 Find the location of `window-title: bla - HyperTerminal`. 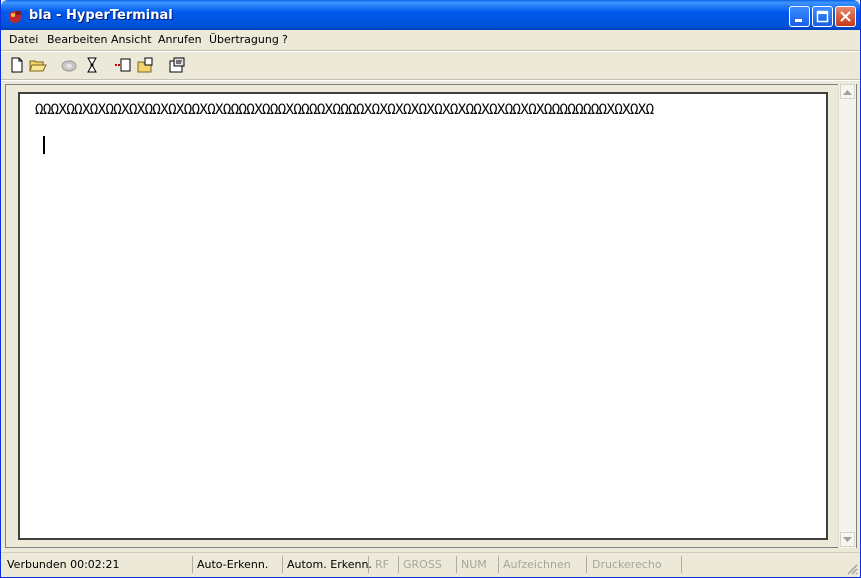

window-title: bla - HyperTerminal is located at coordinates (101, 15).